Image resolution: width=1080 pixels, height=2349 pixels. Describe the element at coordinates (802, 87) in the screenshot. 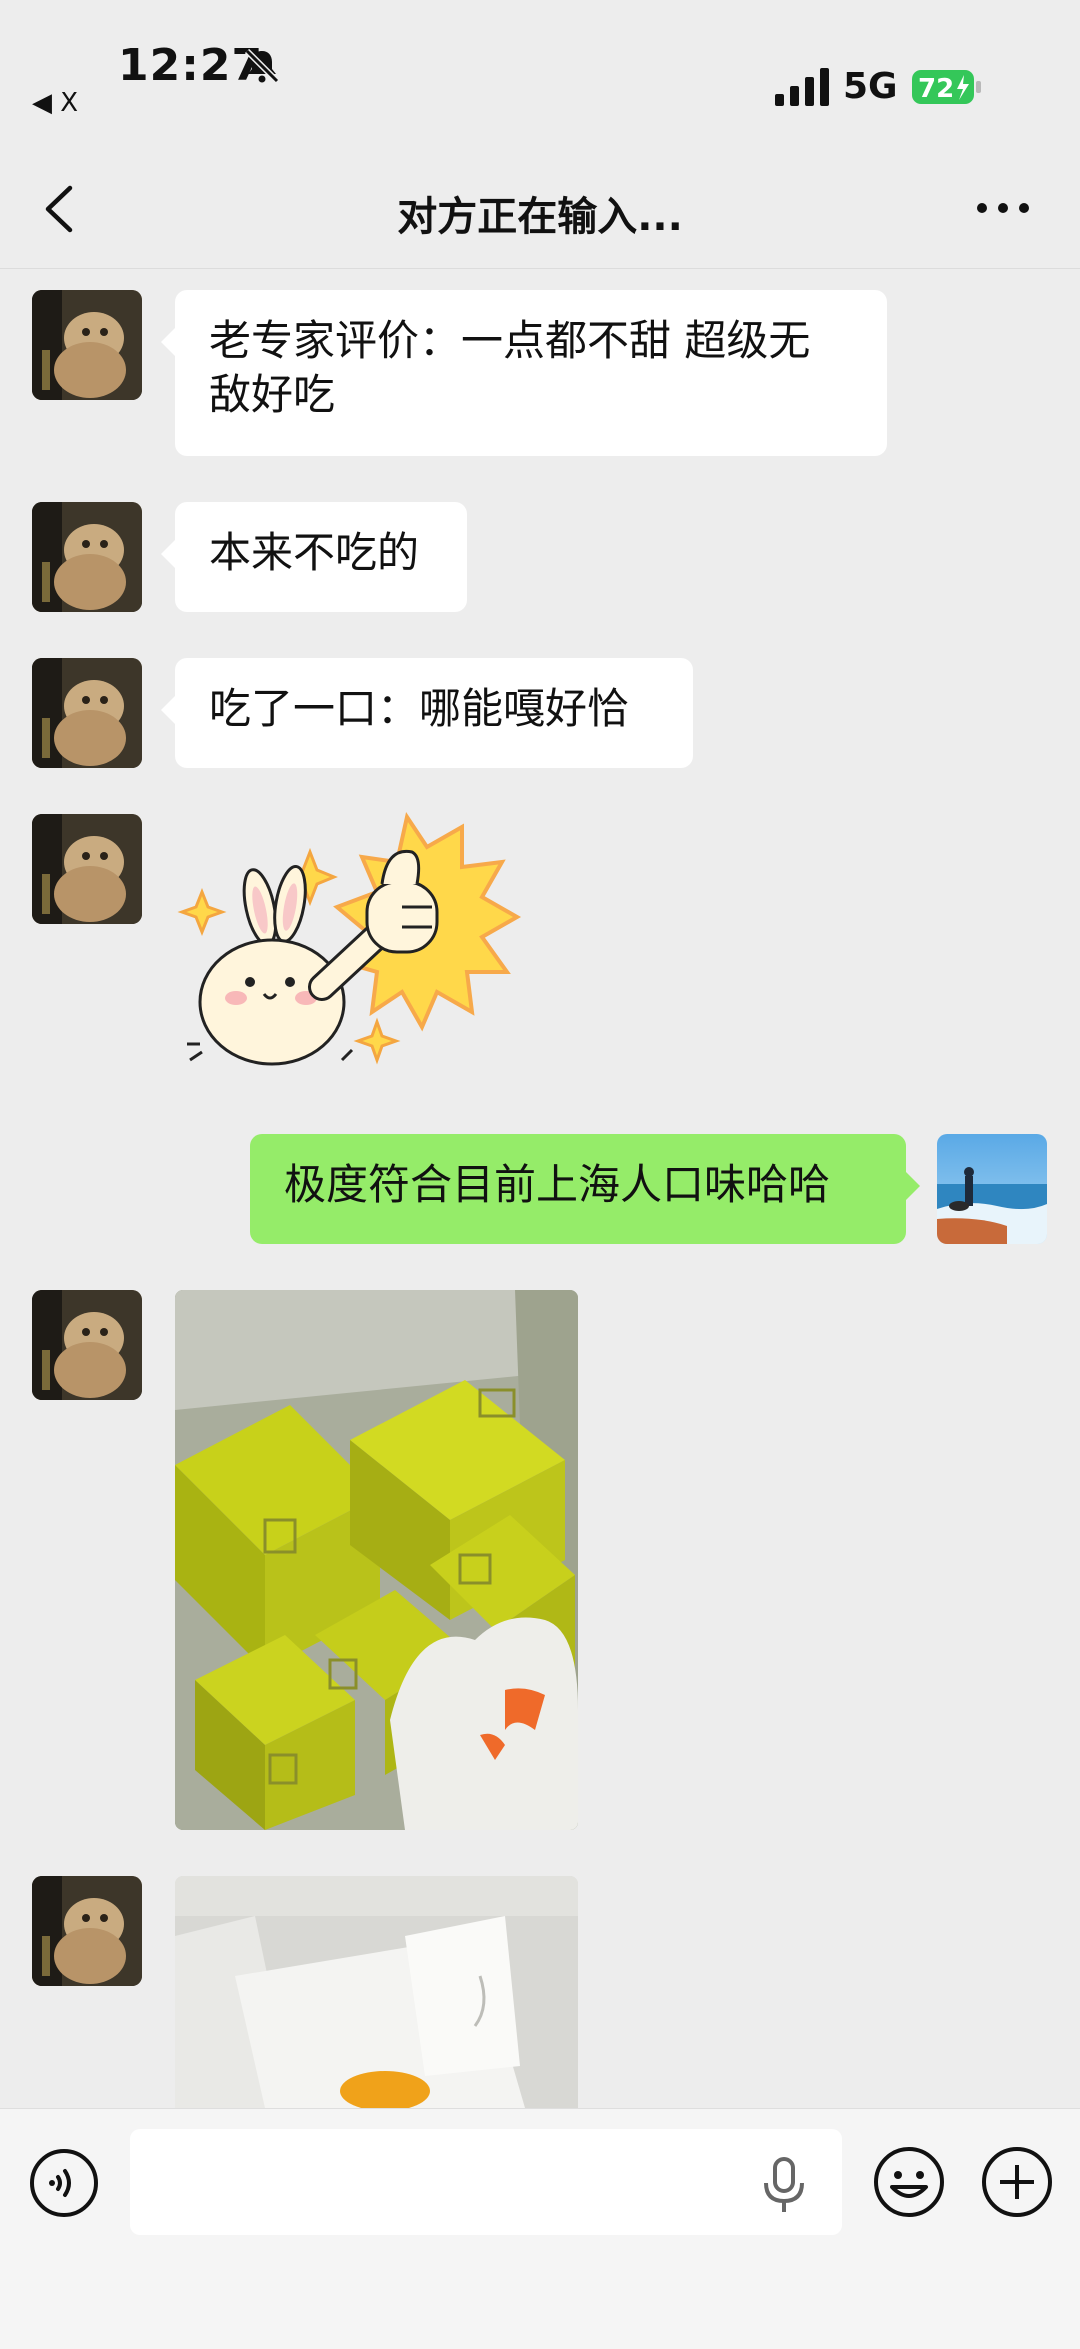

I see `signal-icon` at that location.